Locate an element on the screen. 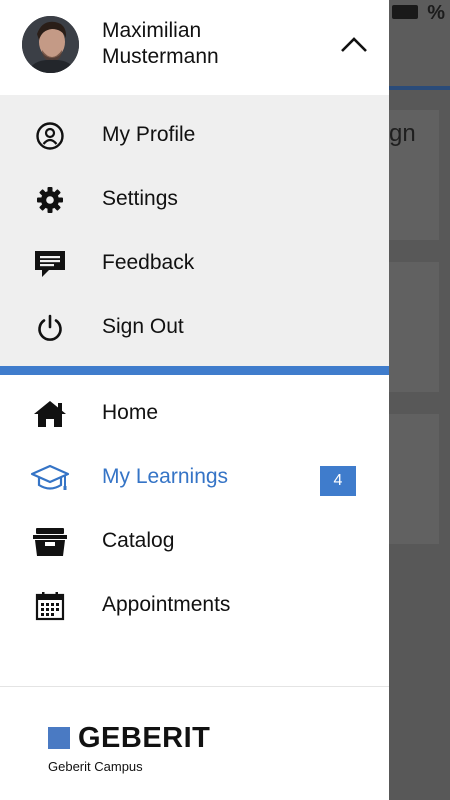 Image resolution: width=450 pixels, height=800 pixels. menu-item-my-profile: My Profile is located at coordinates (194, 135).